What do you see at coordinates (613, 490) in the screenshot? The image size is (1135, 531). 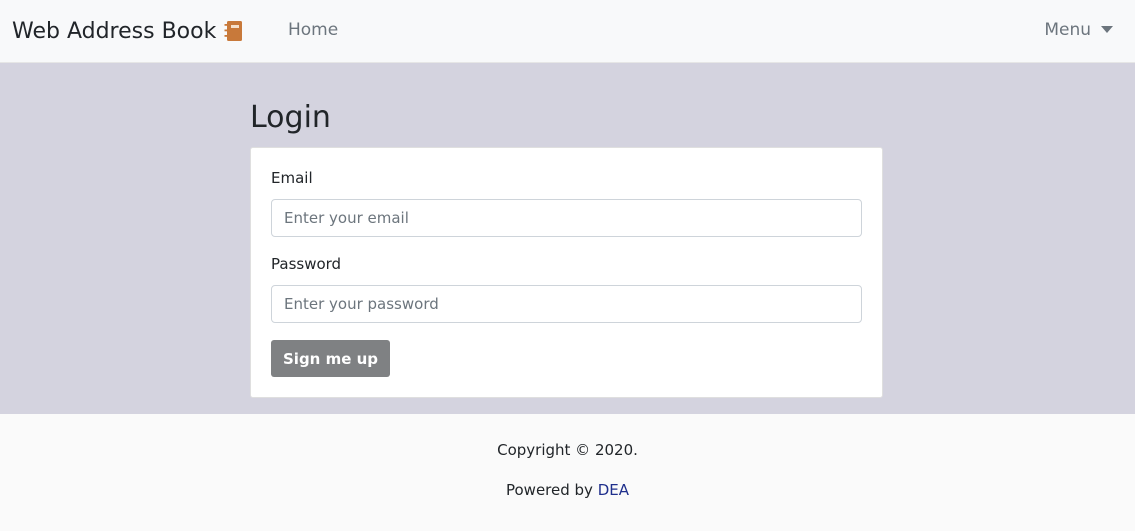 I see `dea-link: DEA` at bounding box center [613, 490].